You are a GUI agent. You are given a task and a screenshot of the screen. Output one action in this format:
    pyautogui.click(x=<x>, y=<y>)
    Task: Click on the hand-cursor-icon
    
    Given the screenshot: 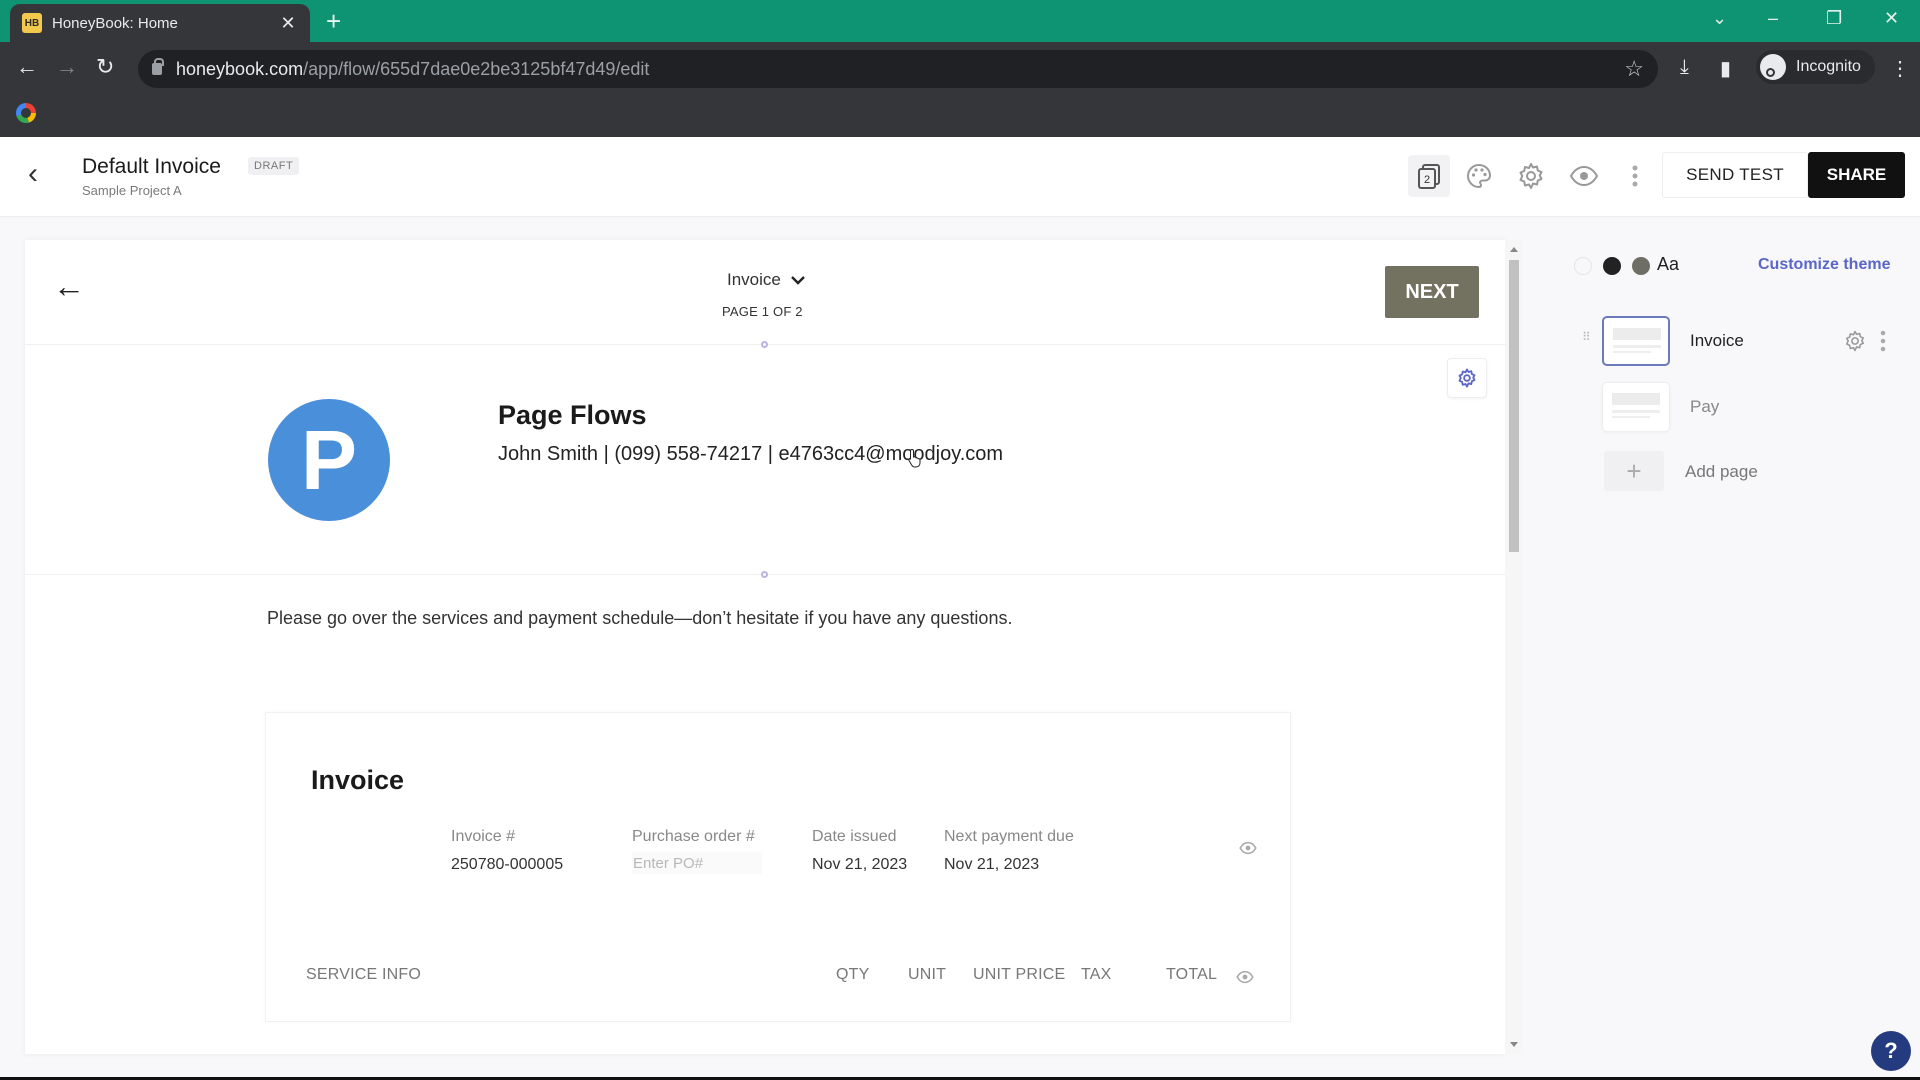 What is the action you would take?
    pyautogui.click(x=914, y=458)
    